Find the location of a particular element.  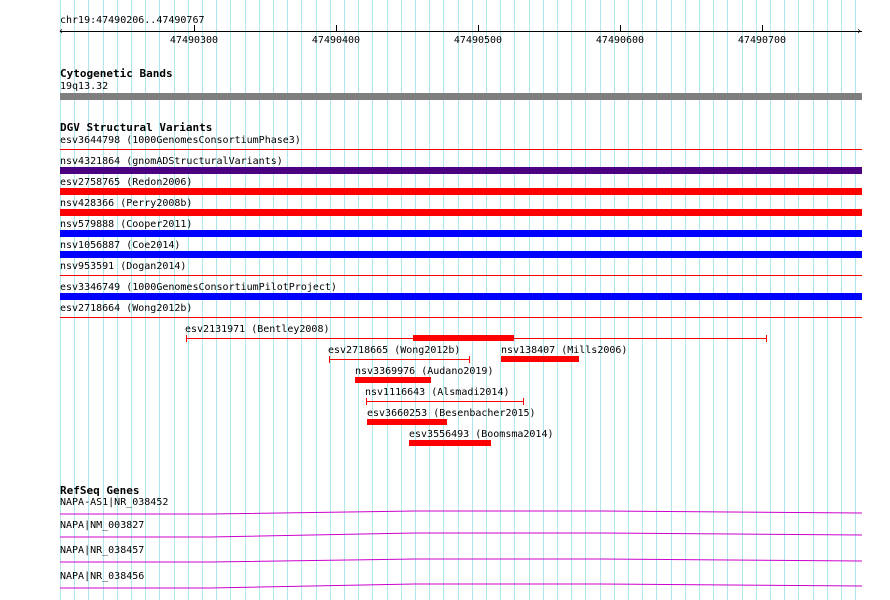

dgv-track-title: DGV Structural Variants is located at coordinates (136, 127).